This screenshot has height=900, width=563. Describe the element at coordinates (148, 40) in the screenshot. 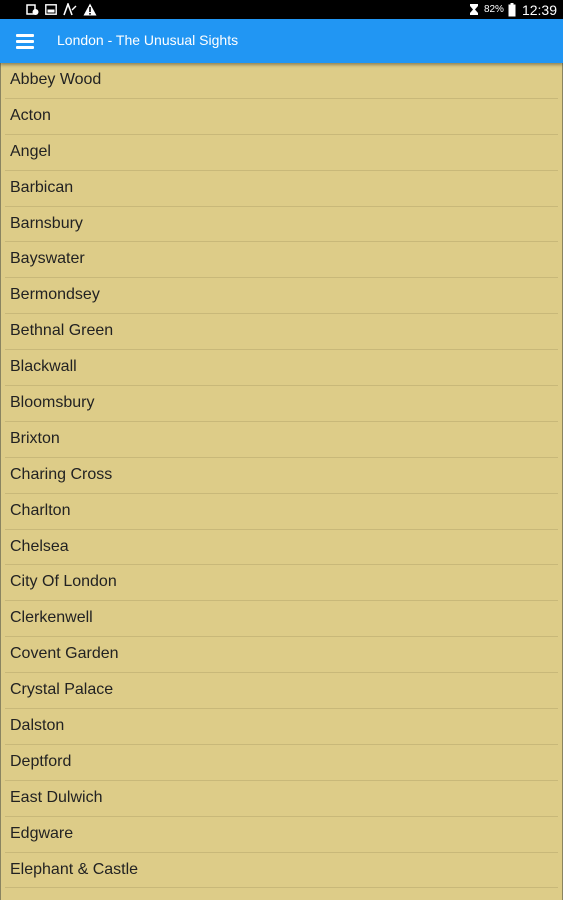

I see `app-title: London - The Unusual Sights` at that location.